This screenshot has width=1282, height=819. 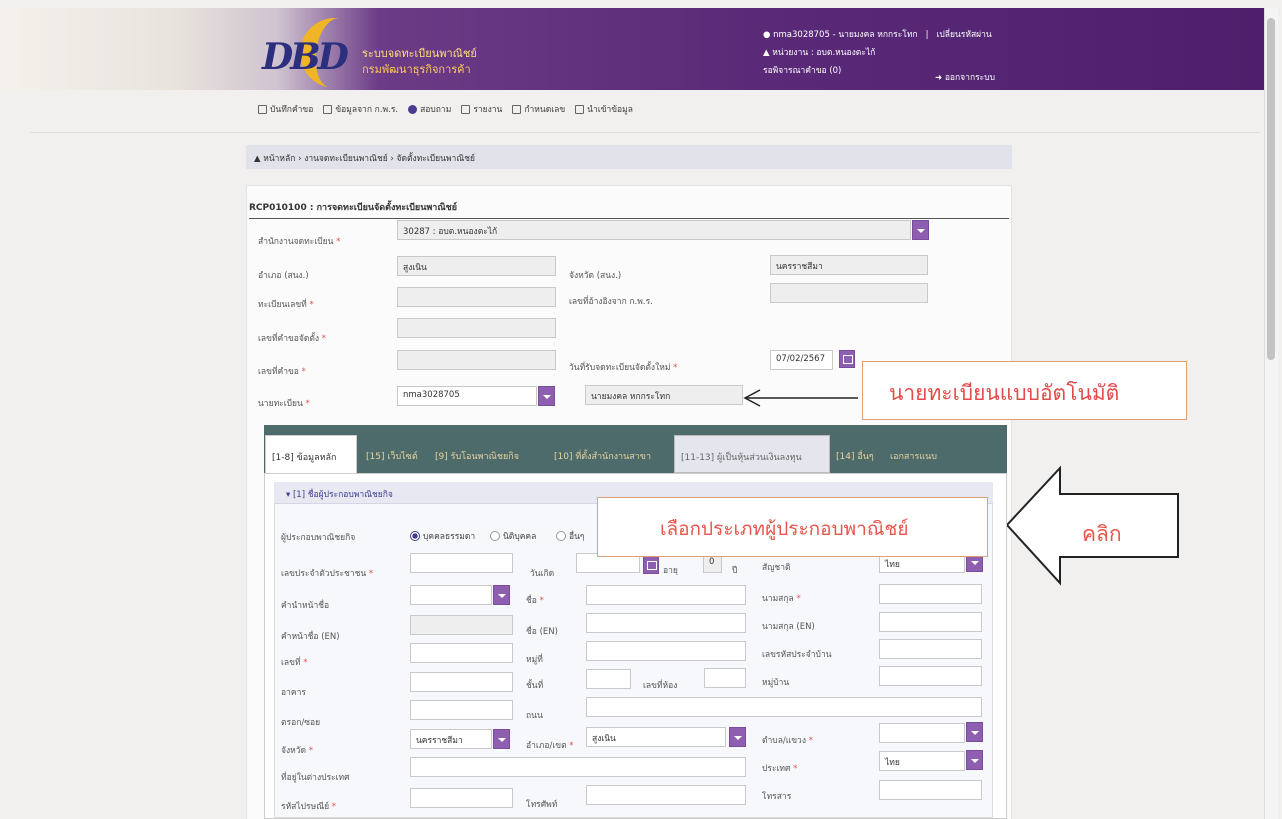 I want to click on prefix-dropdown-icon, so click(x=501, y=595).